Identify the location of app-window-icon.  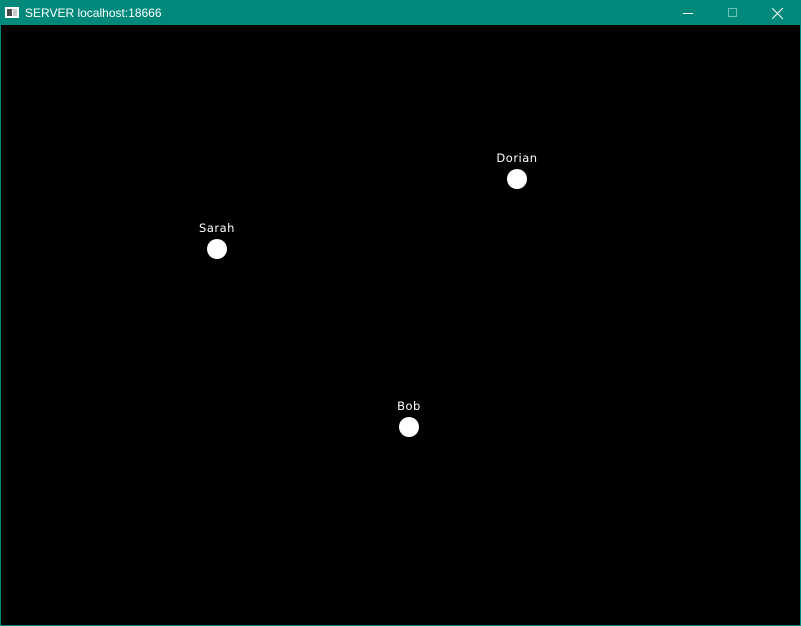
(12, 12).